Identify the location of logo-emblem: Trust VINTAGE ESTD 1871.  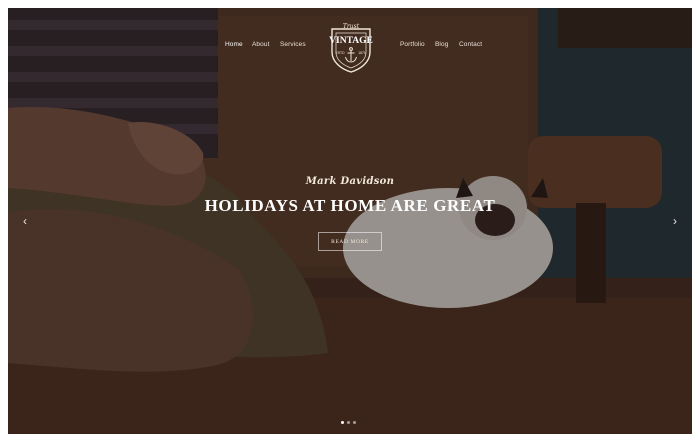
(351, 48).